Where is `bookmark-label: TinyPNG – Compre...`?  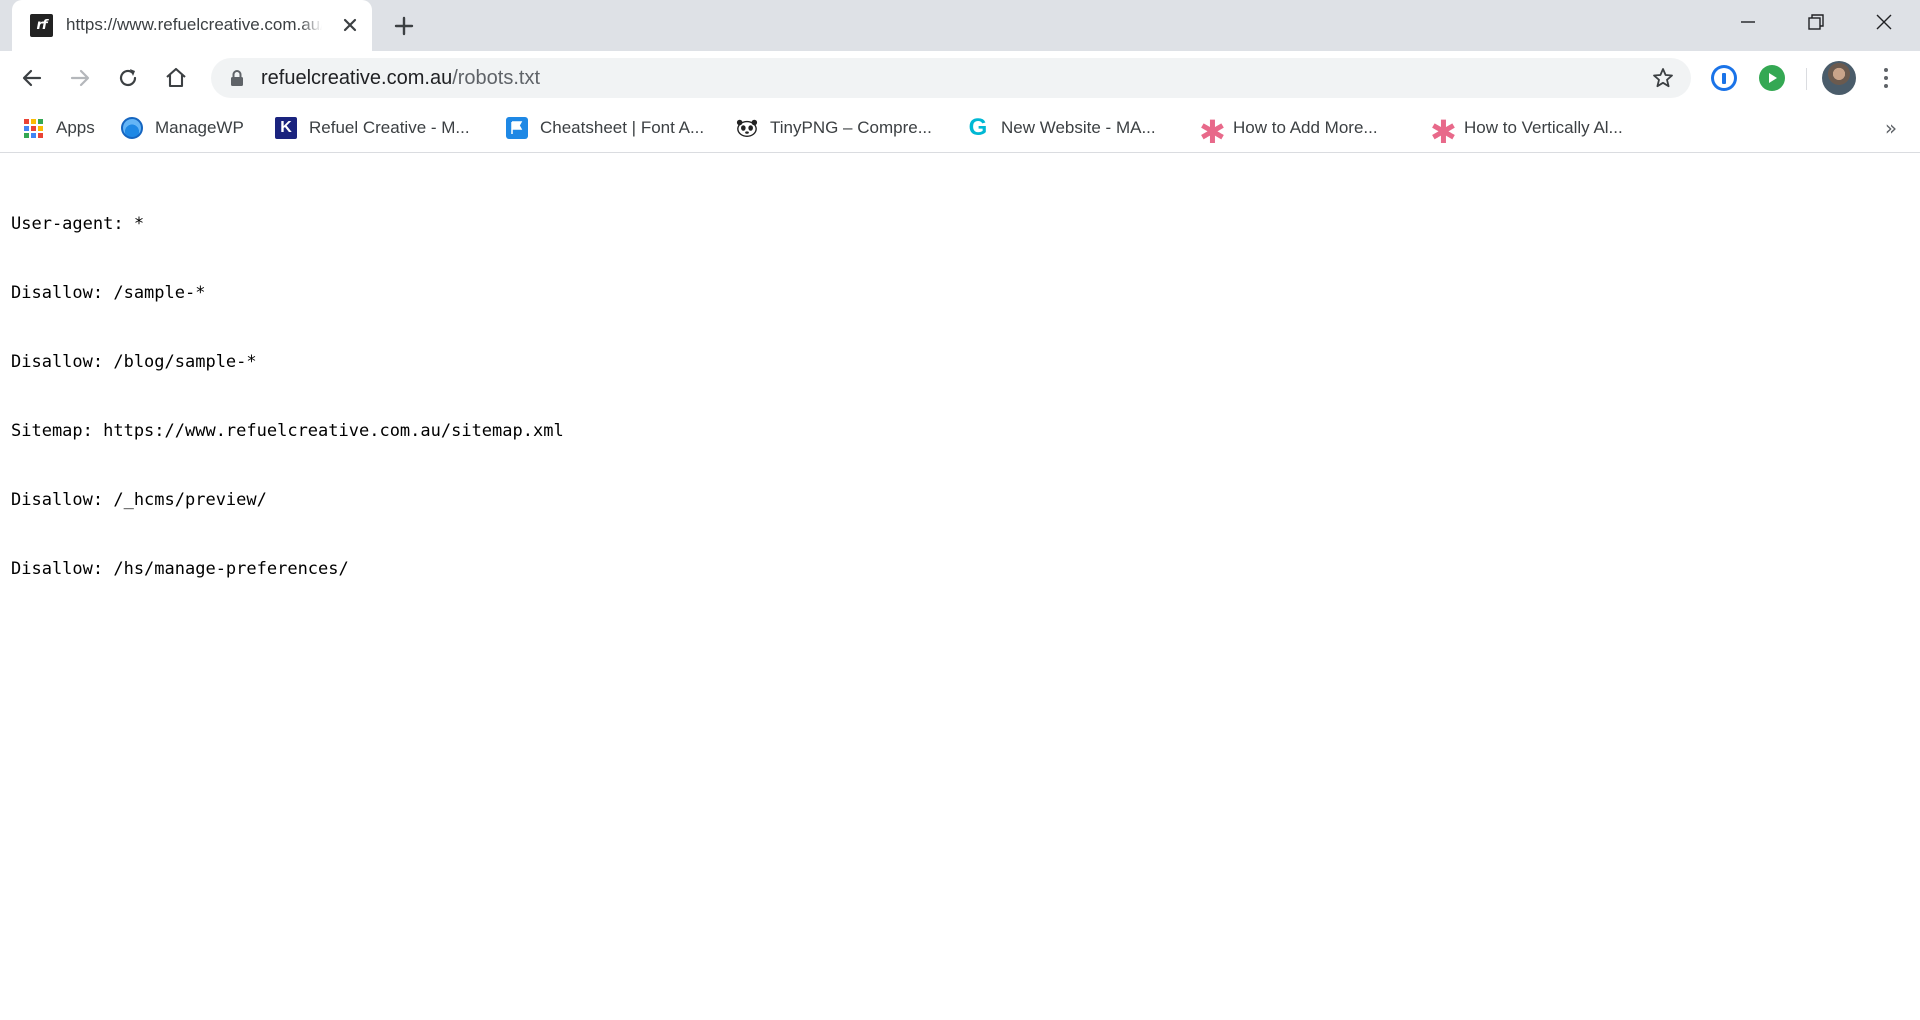
bookmark-label: TinyPNG – Compre... is located at coordinates (851, 127).